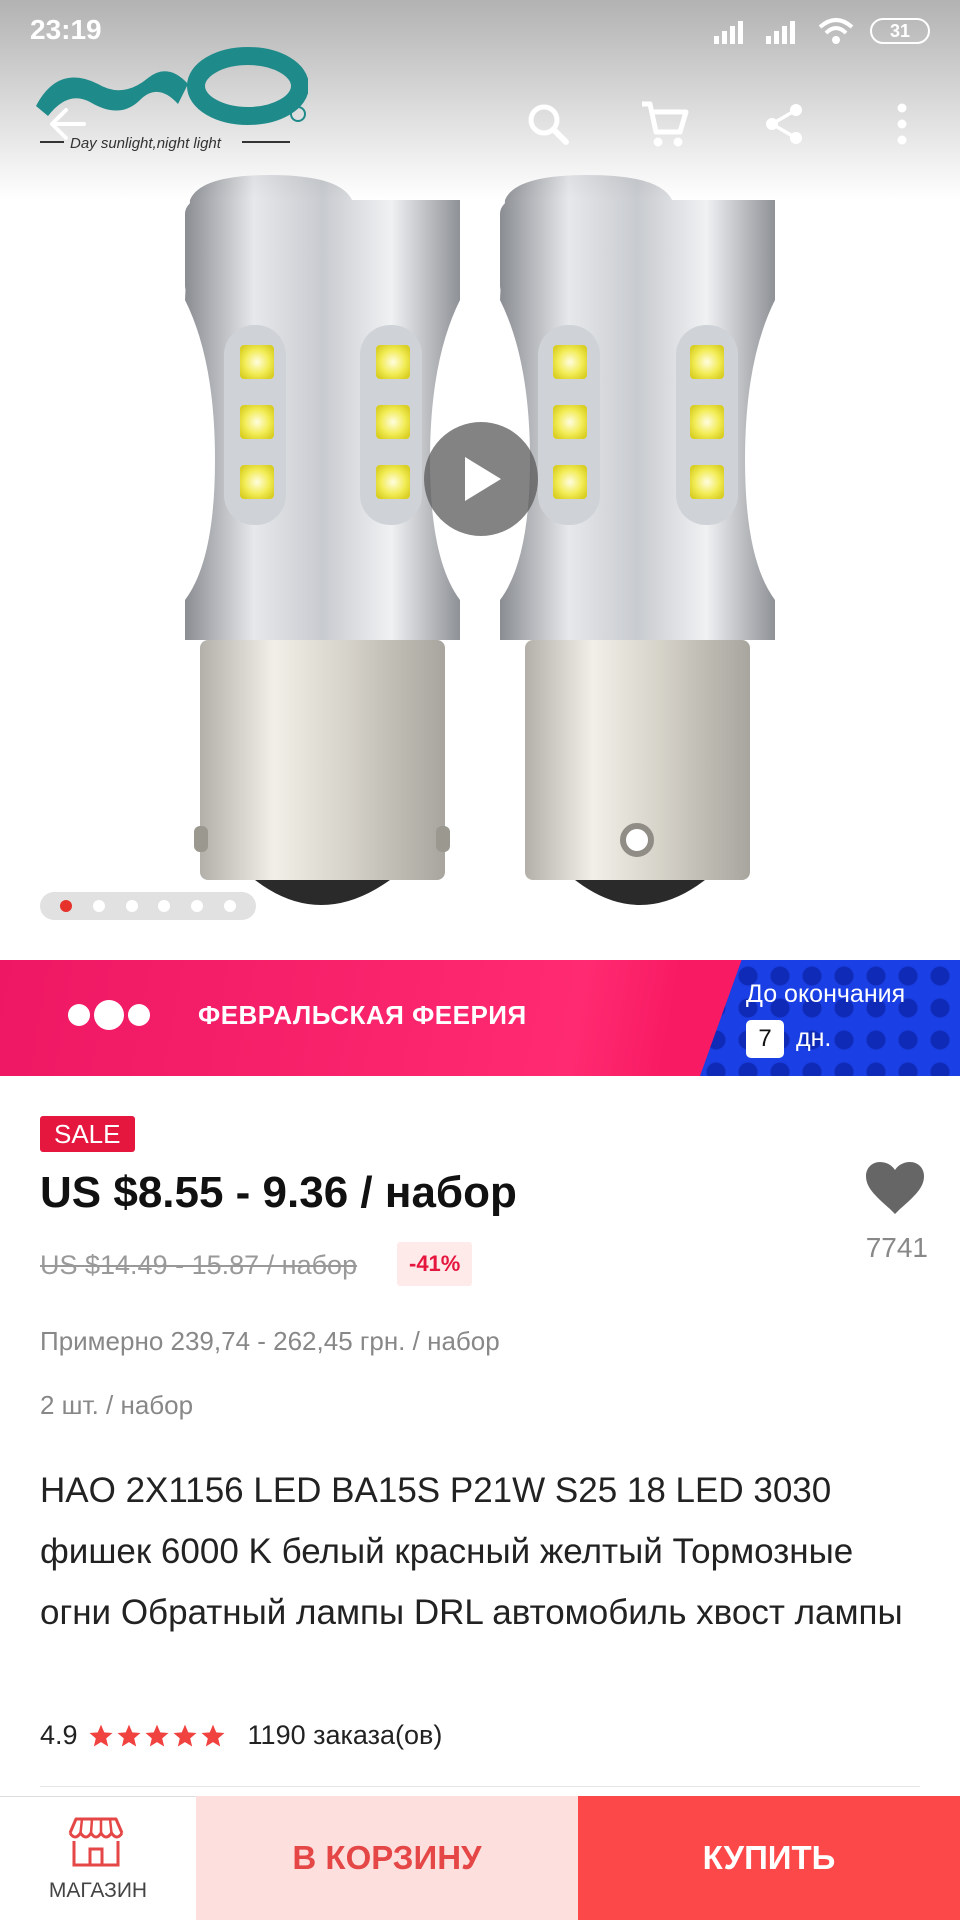 The height and width of the screenshot is (1920, 960). Describe the element at coordinates (769, 1858) in the screenshot. I see `buy-now-button: КУПИТЬ` at that location.